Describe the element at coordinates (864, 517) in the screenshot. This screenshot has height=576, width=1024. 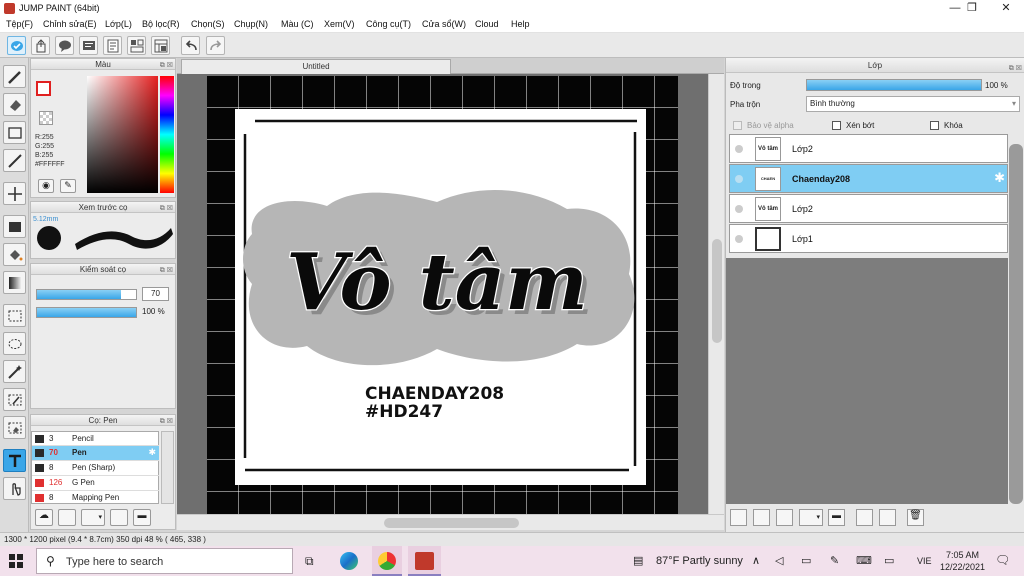
I see `duplicate-layer-button` at that location.